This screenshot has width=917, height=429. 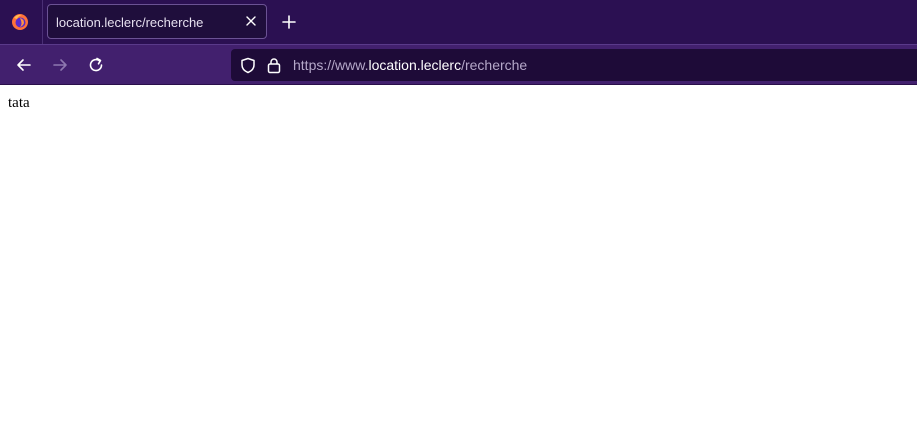 What do you see at coordinates (60, 65) in the screenshot?
I see `arrow-right-icon` at bounding box center [60, 65].